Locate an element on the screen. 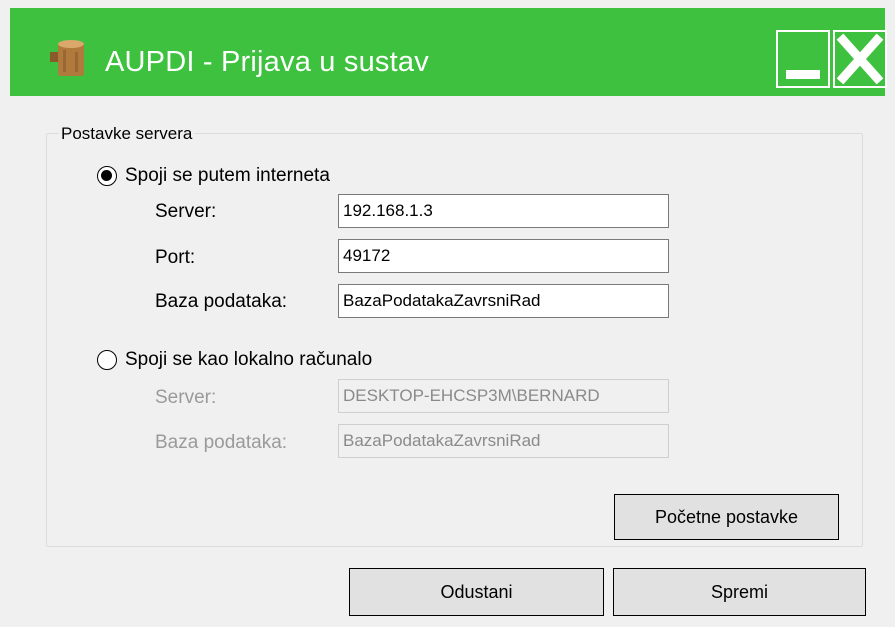  wood-stump-icon is located at coordinates (67, 58).